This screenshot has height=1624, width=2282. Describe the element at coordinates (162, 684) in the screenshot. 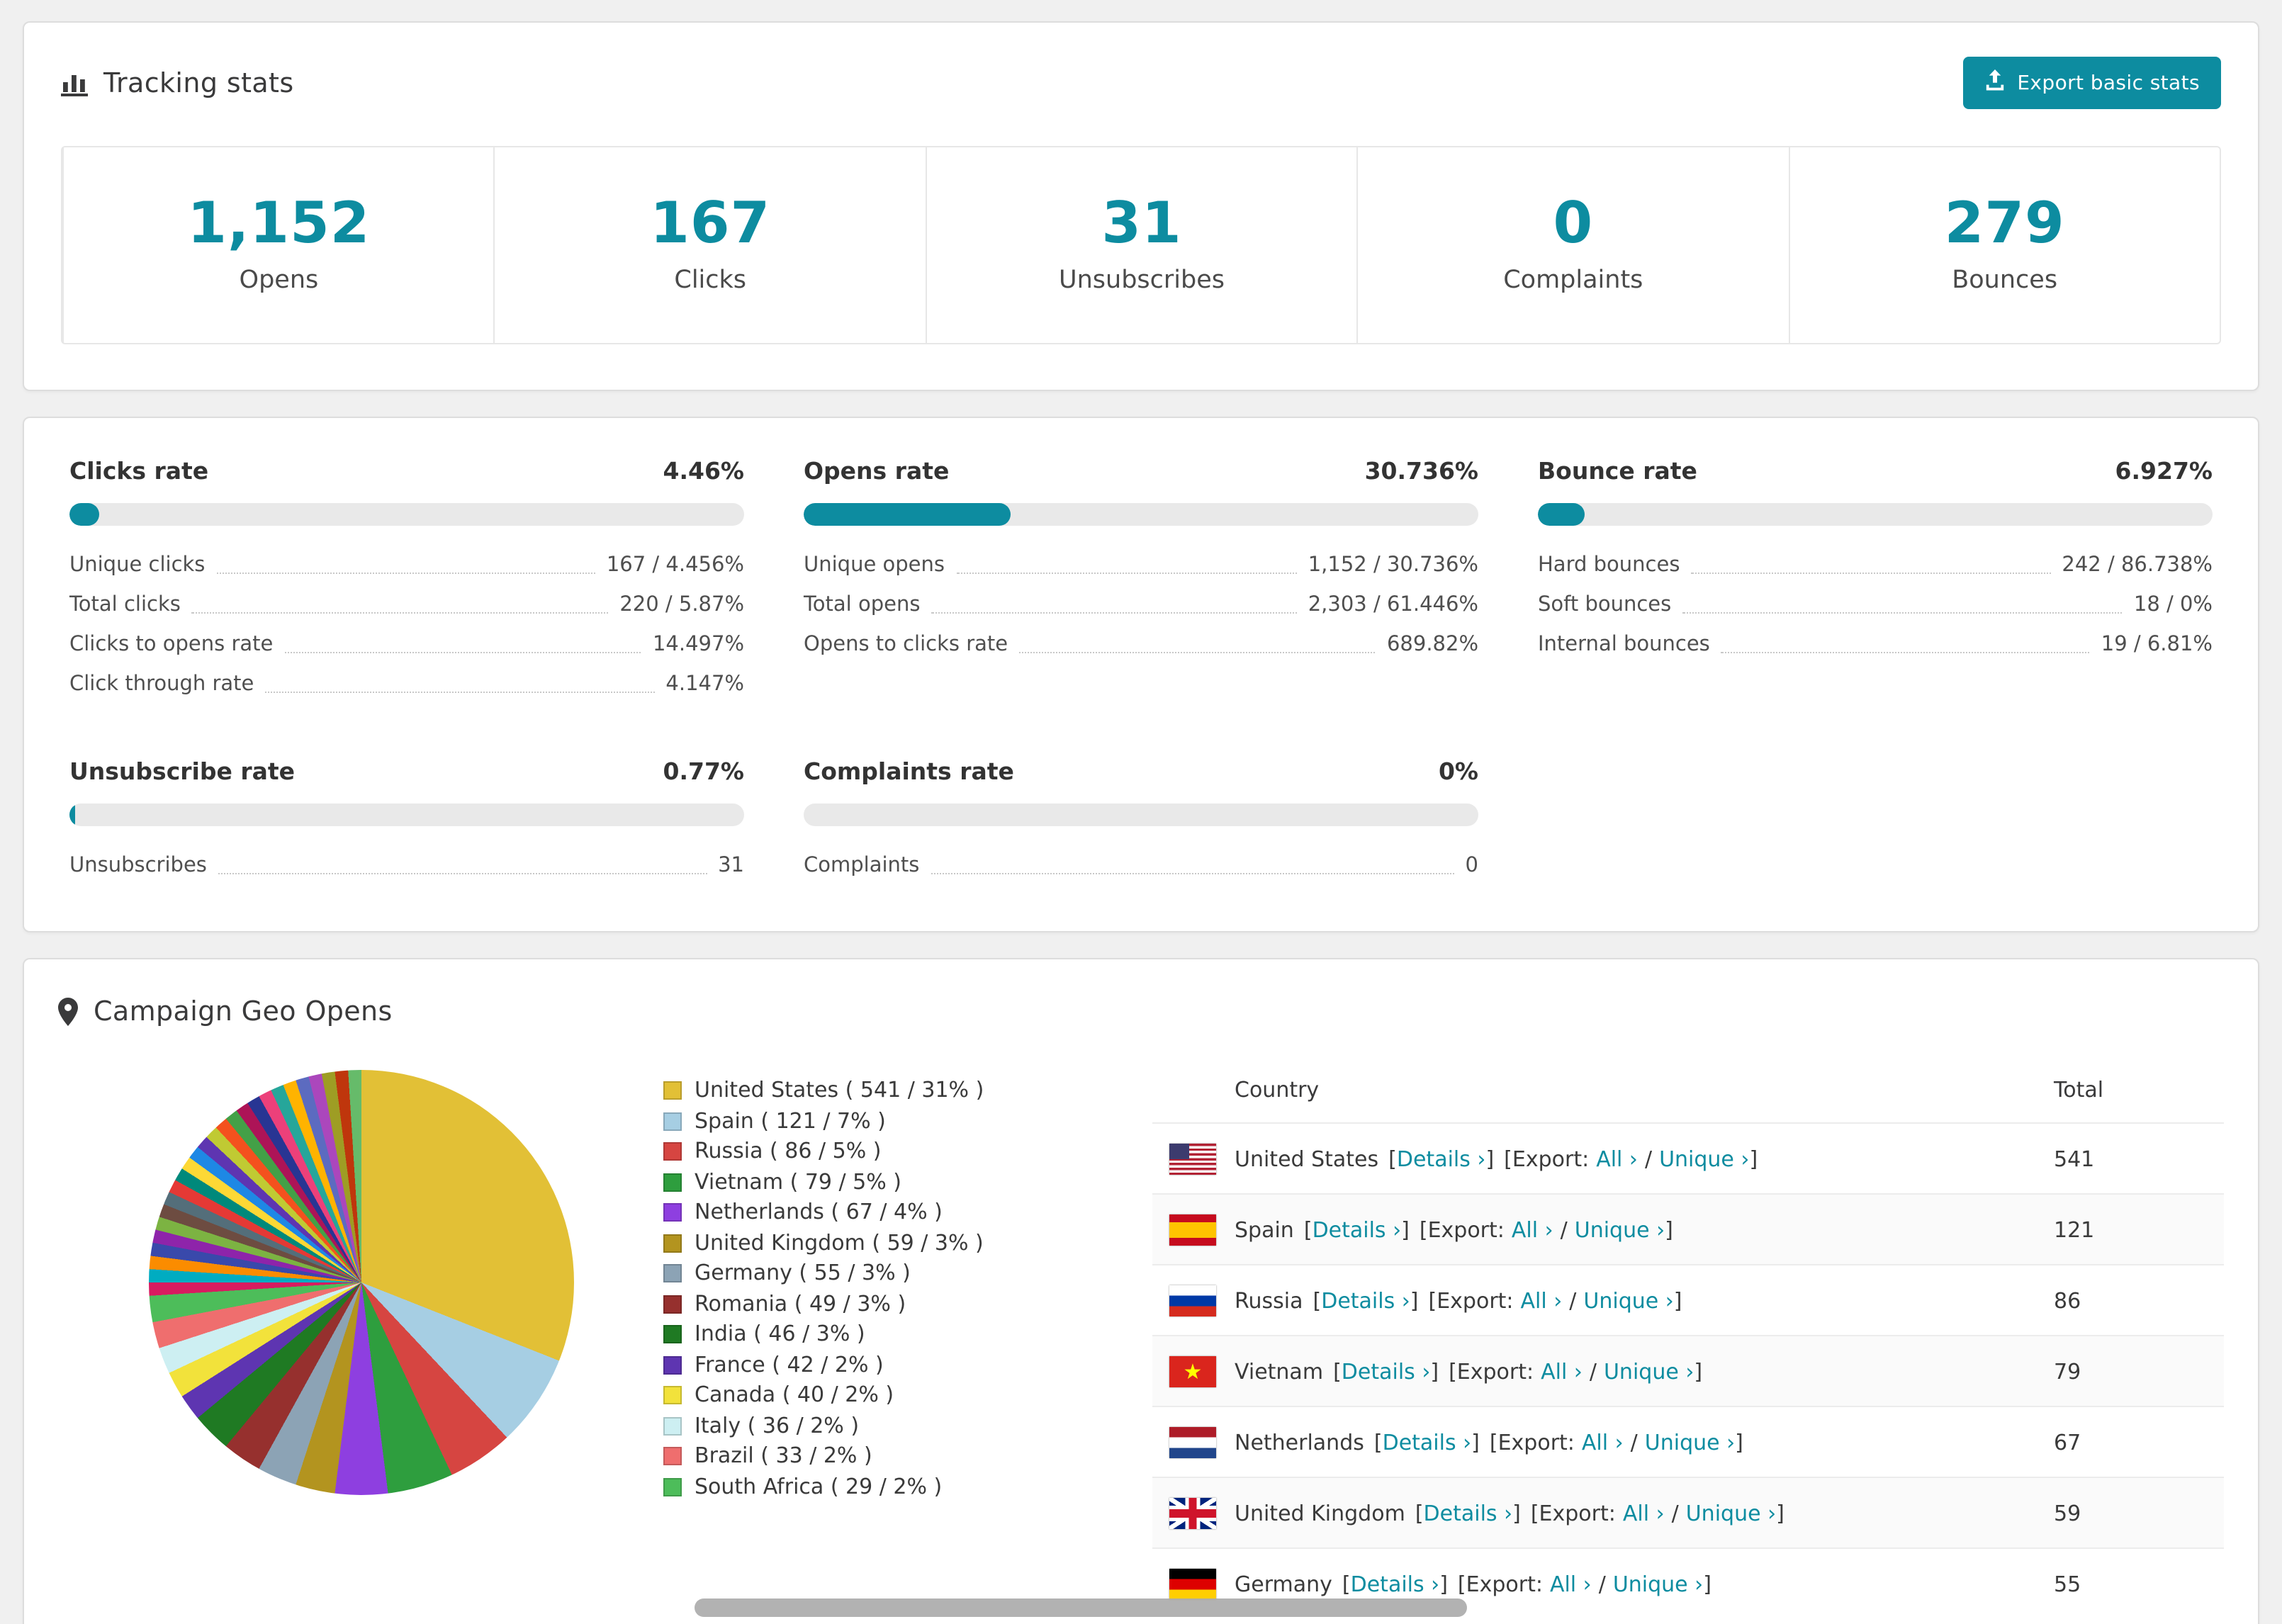

I see `rate-stat-label: Click through rate` at that location.